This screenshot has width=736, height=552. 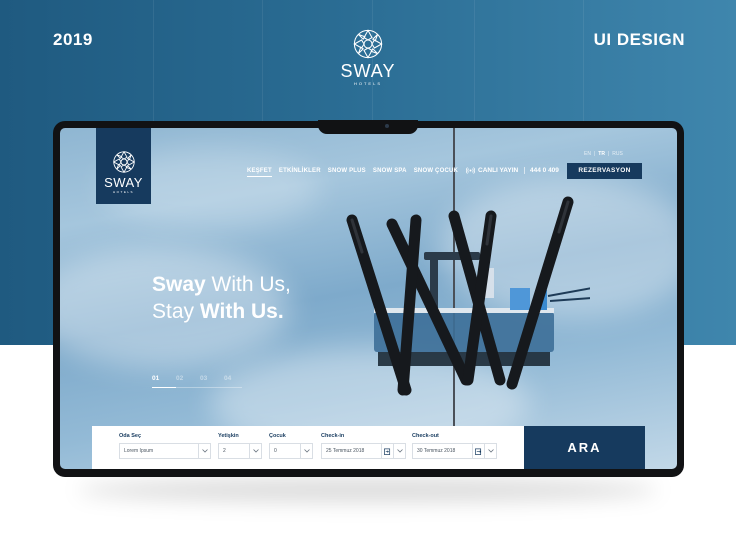 I want to click on slider-pagination: 01 02 03 04, so click(x=194, y=378).